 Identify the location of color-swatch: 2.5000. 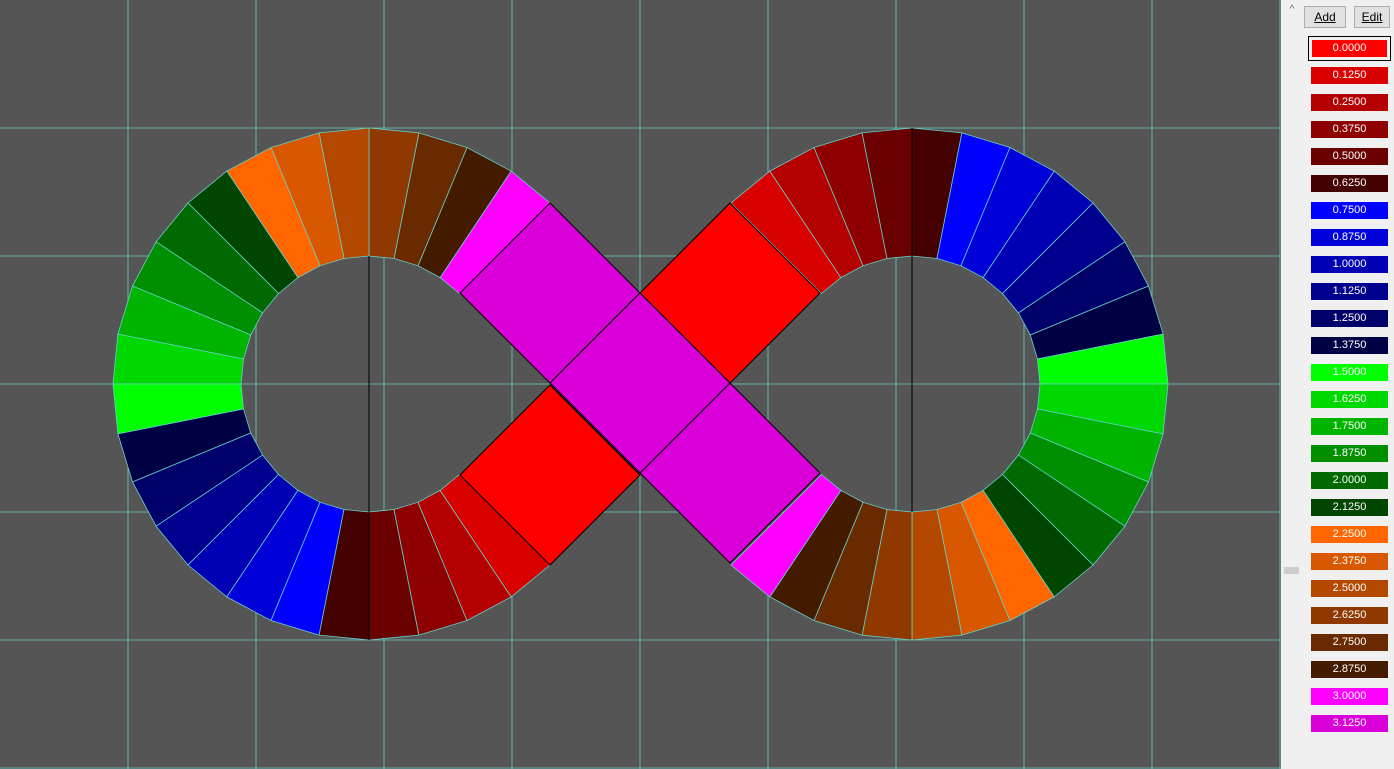
(1349, 588).